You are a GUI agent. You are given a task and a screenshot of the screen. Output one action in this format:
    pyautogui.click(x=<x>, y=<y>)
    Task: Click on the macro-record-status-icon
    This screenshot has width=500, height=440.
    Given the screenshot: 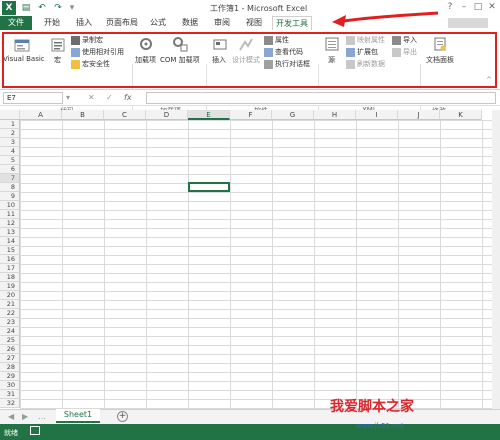 What is the action you would take?
    pyautogui.click(x=35, y=430)
    